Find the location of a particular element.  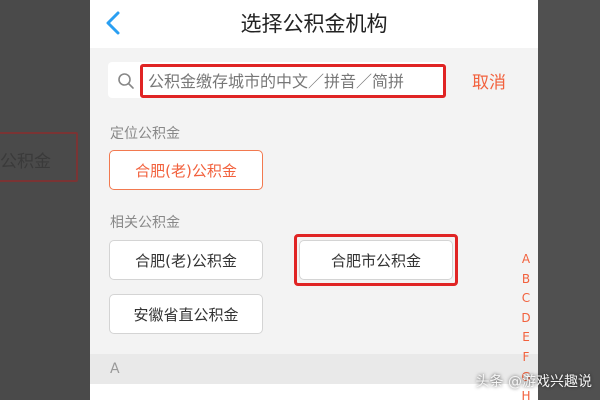

search-bar: 取消 is located at coordinates (314, 79).